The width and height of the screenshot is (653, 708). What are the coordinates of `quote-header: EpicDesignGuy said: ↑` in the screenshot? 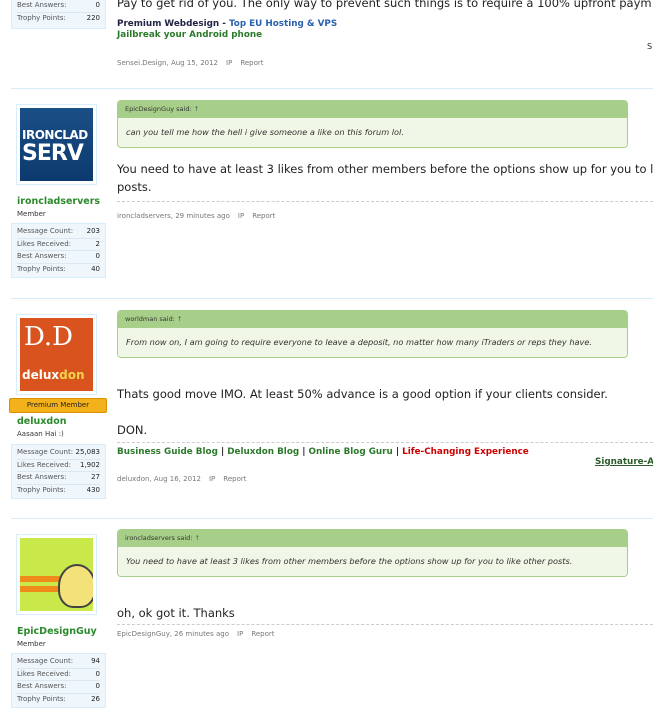 It's located at (372, 109).